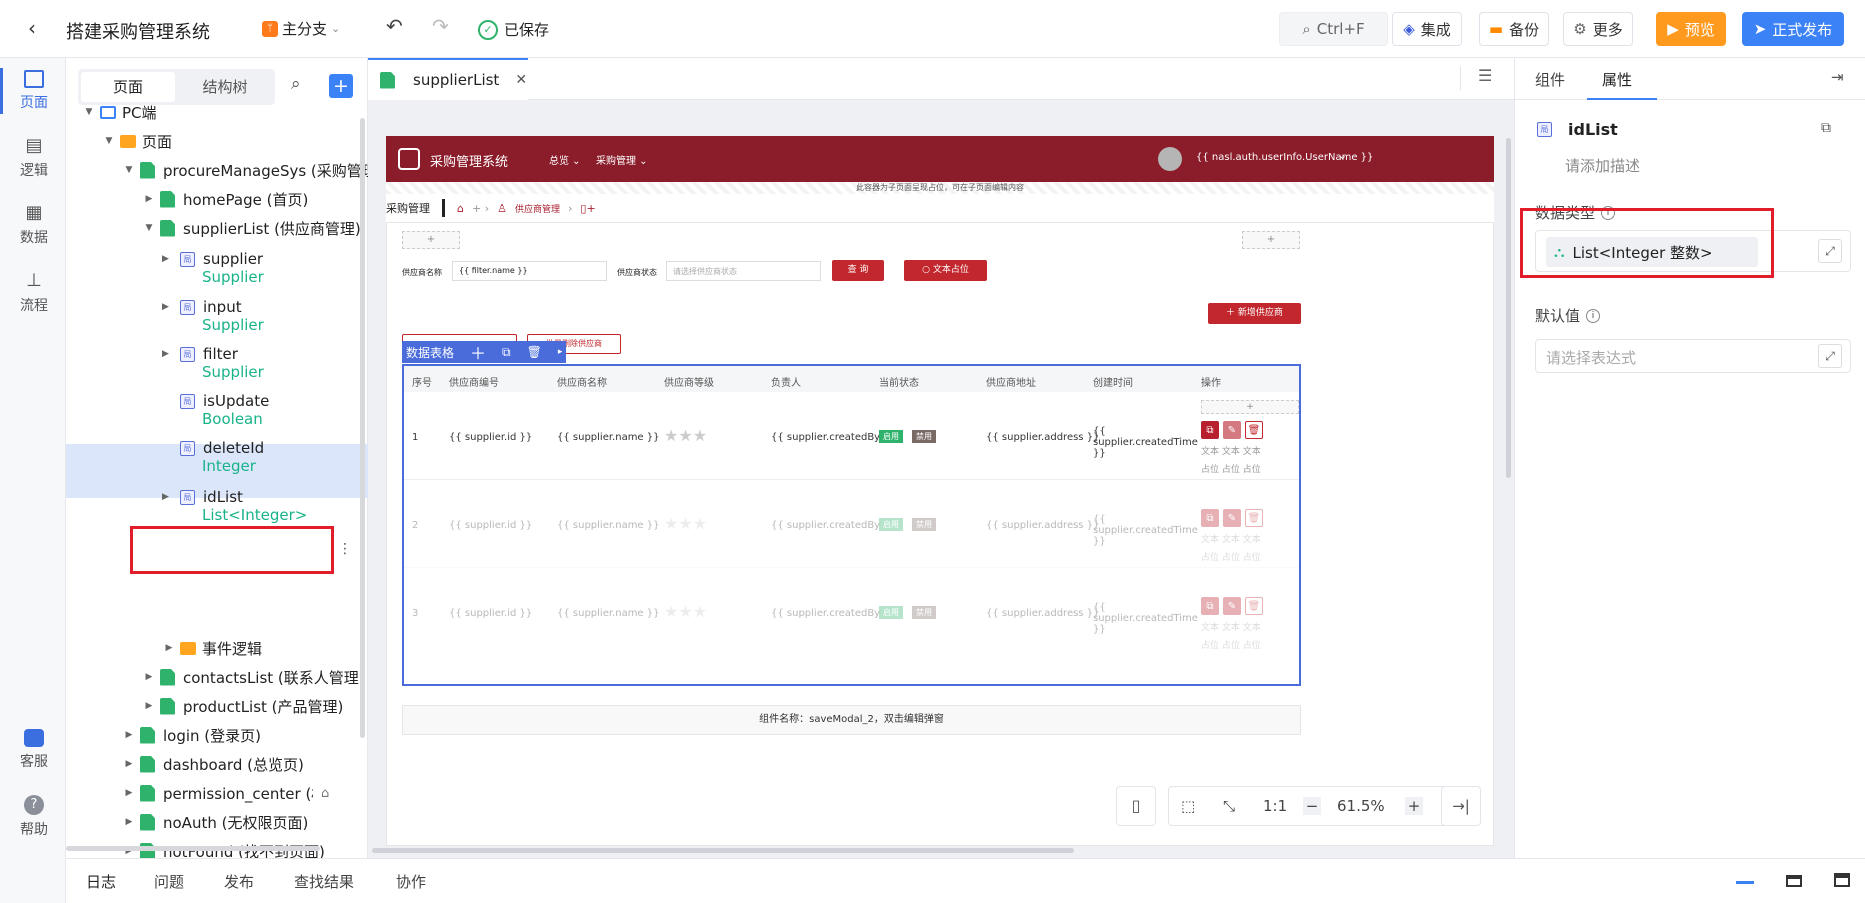 The width and height of the screenshot is (1865, 903). Describe the element at coordinates (1837, 77) in the screenshot. I see `collapse-panel-icon: ⇥` at that location.